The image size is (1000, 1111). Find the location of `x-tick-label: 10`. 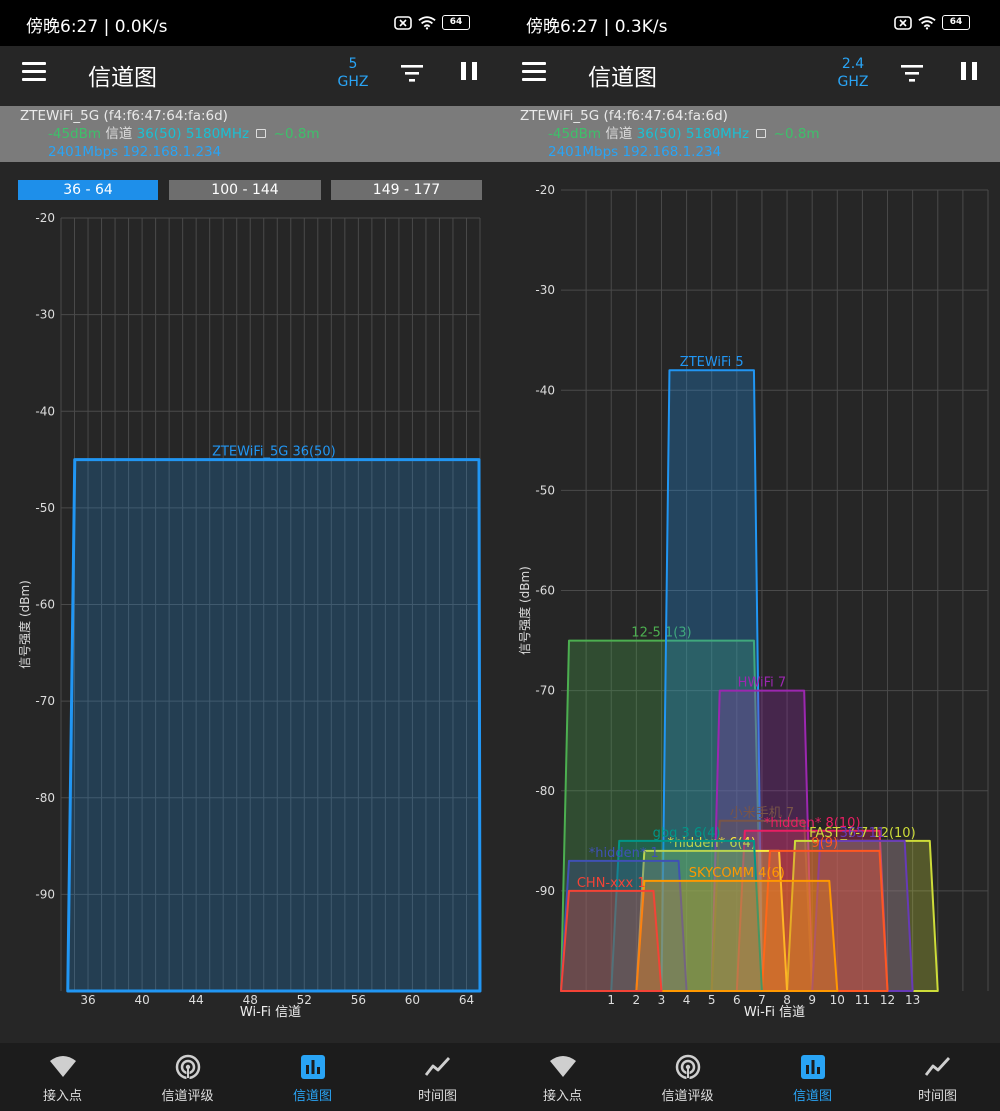

x-tick-label: 10 is located at coordinates (837, 1000).